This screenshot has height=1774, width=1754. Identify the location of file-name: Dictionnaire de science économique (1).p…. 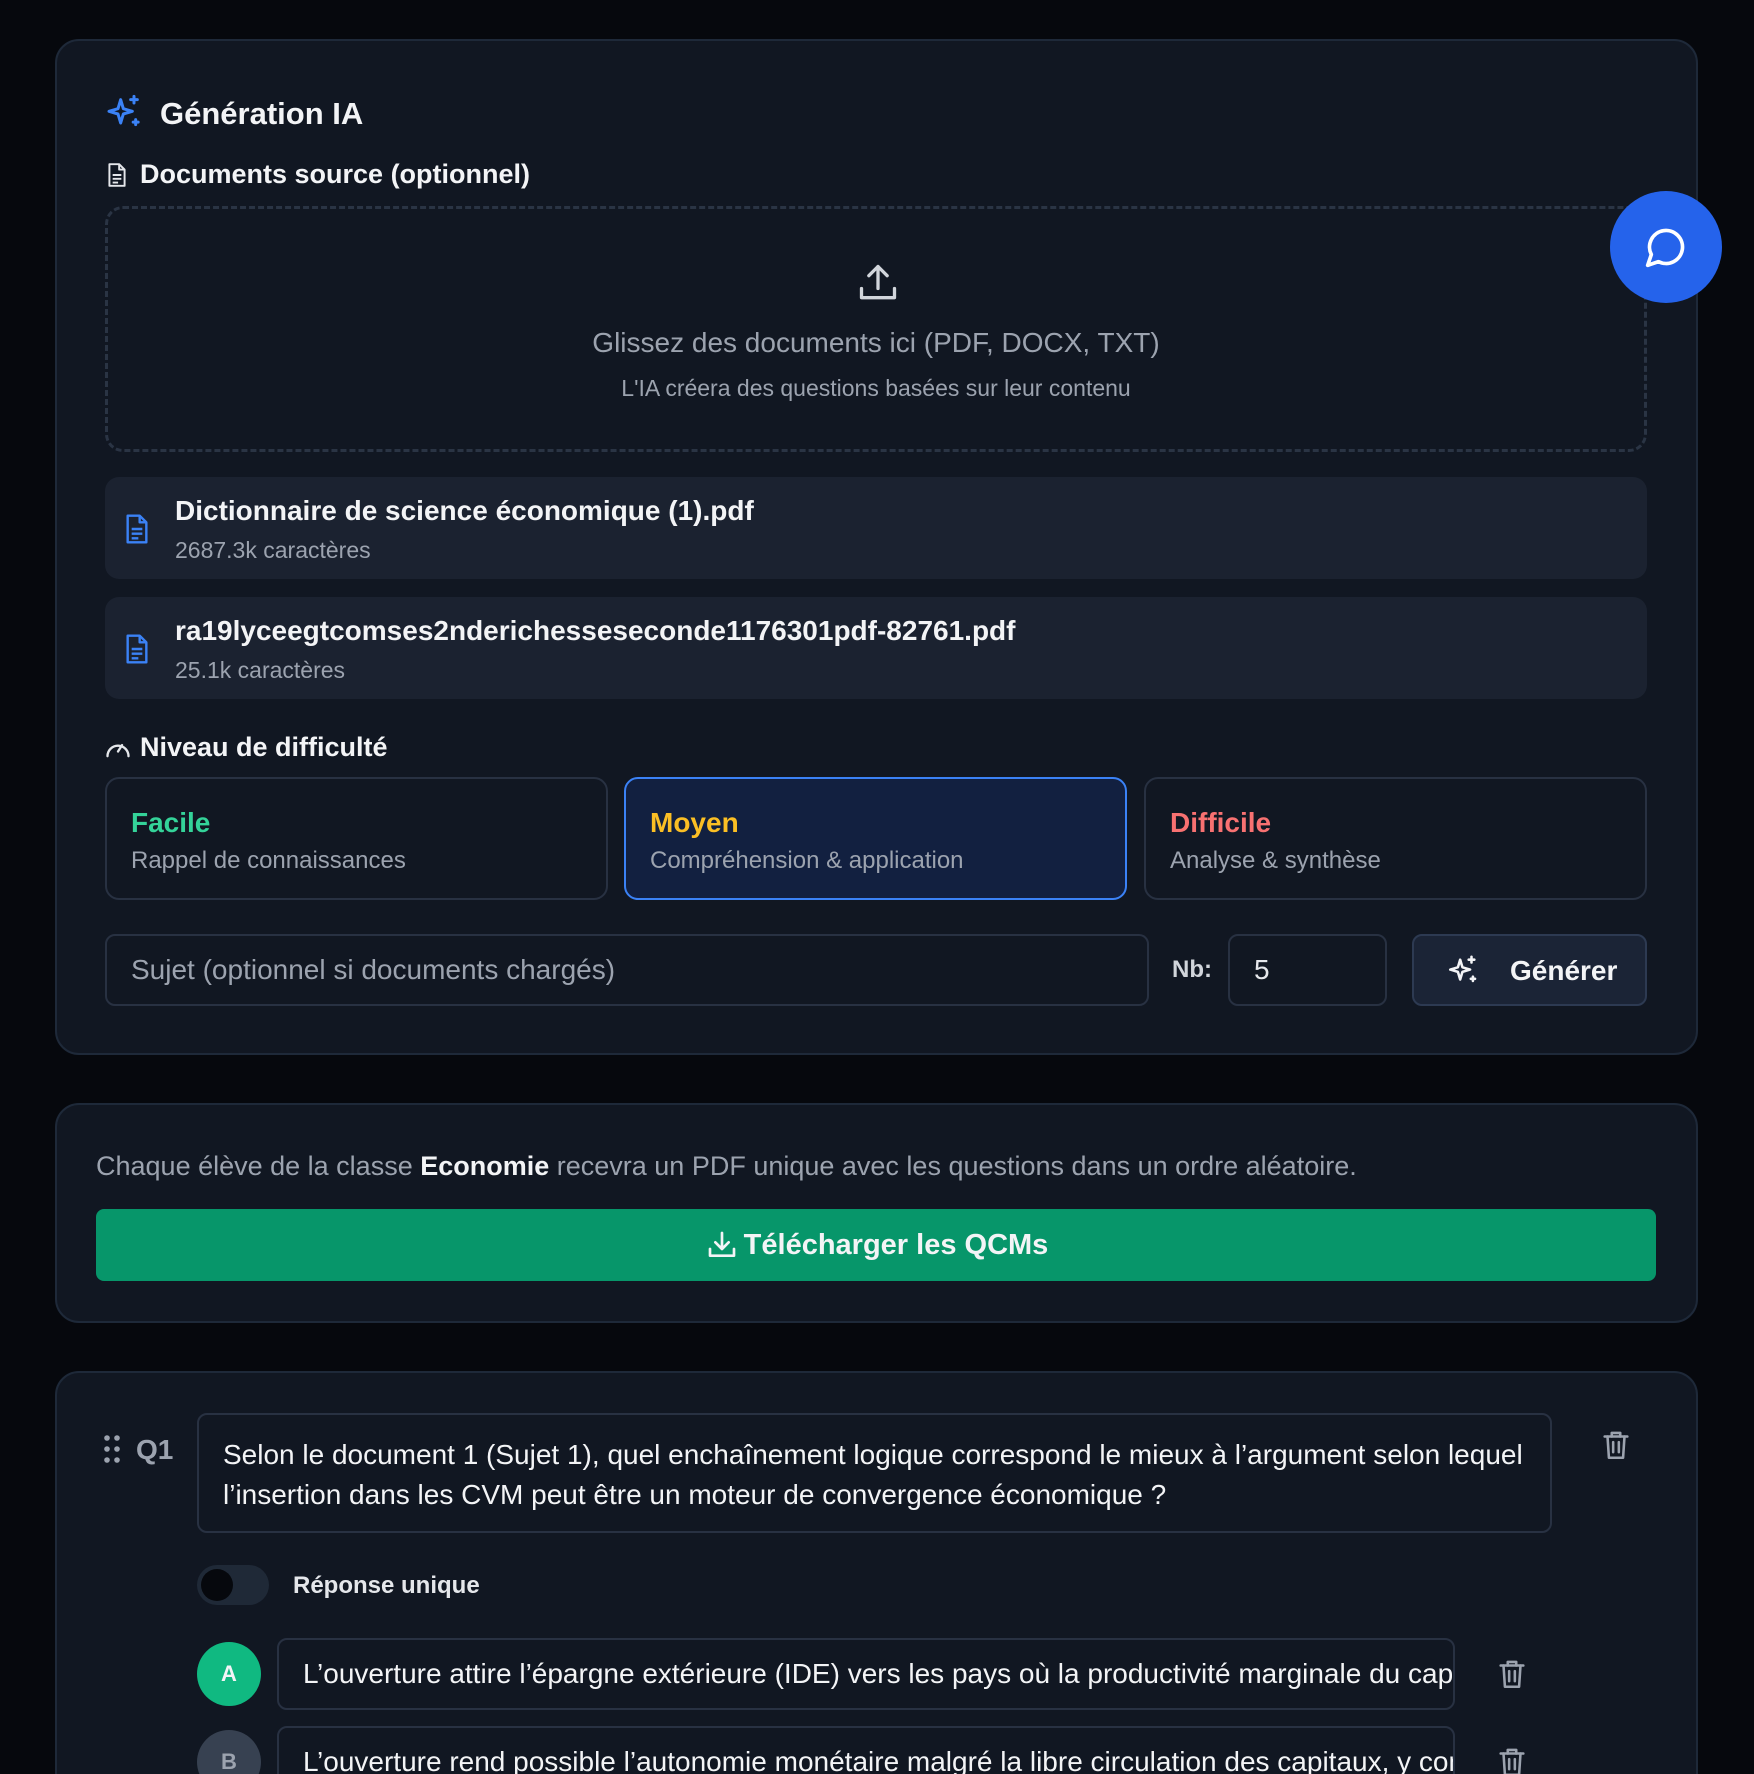
(464, 510).